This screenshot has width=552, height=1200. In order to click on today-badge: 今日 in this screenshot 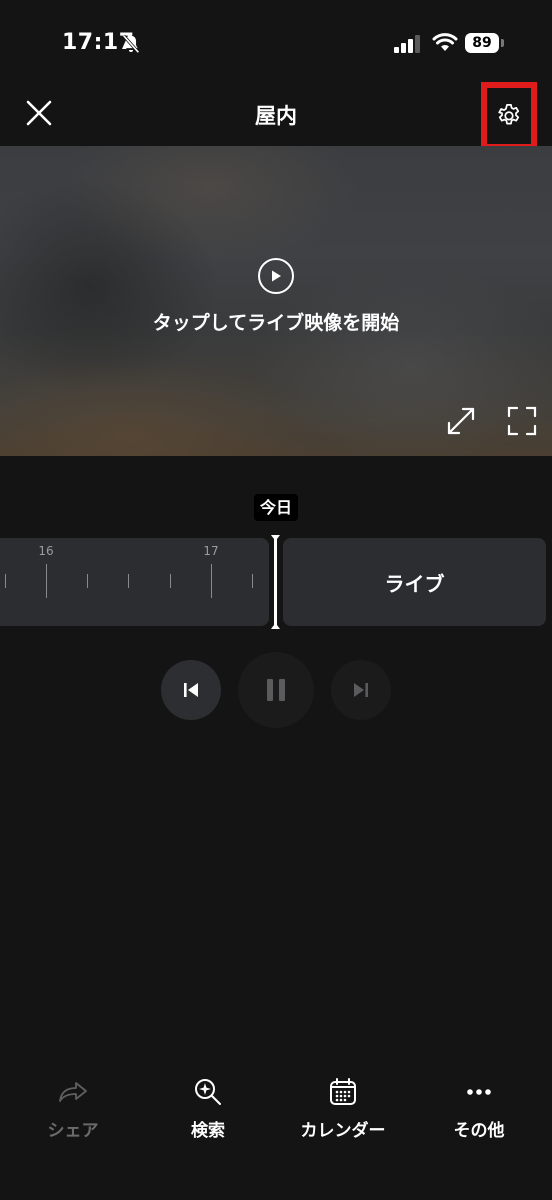, I will do `click(276, 507)`.